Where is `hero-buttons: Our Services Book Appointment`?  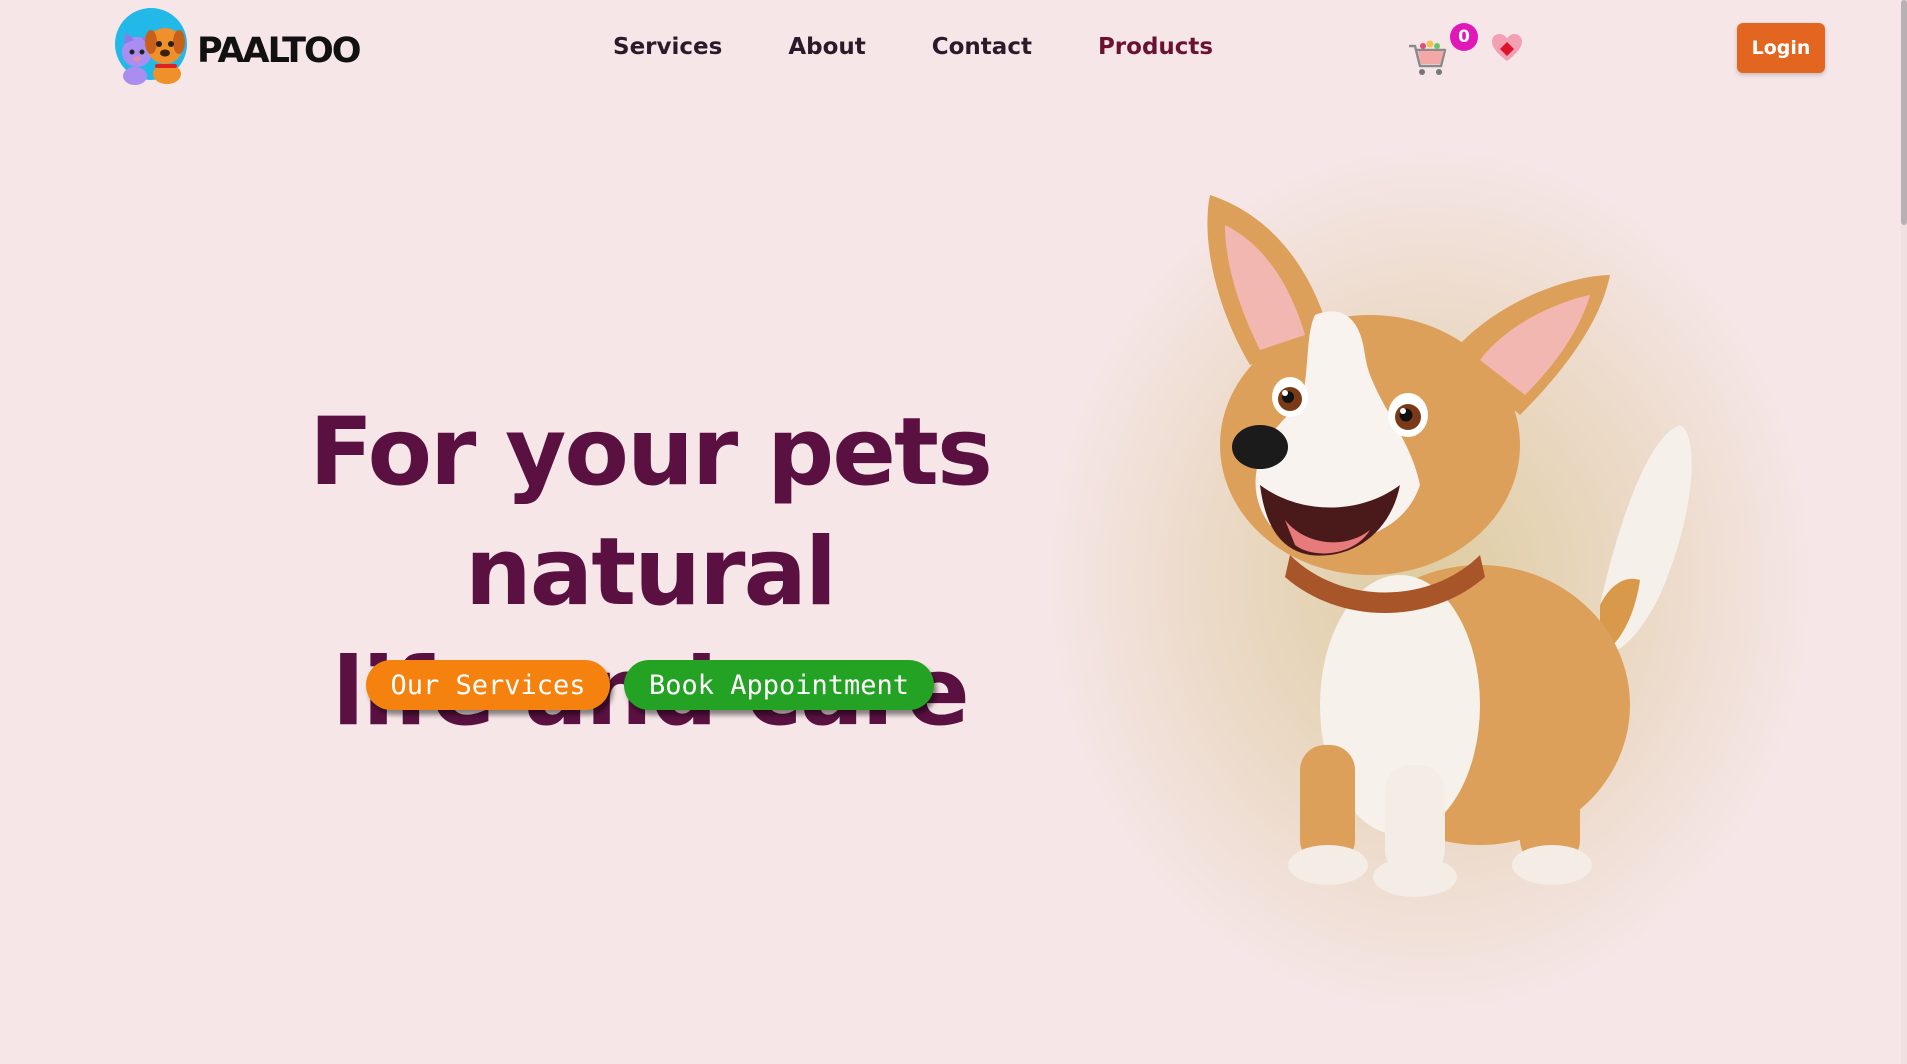 hero-buttons: Our Services Book Appointment is located at coordinates (650, 685).